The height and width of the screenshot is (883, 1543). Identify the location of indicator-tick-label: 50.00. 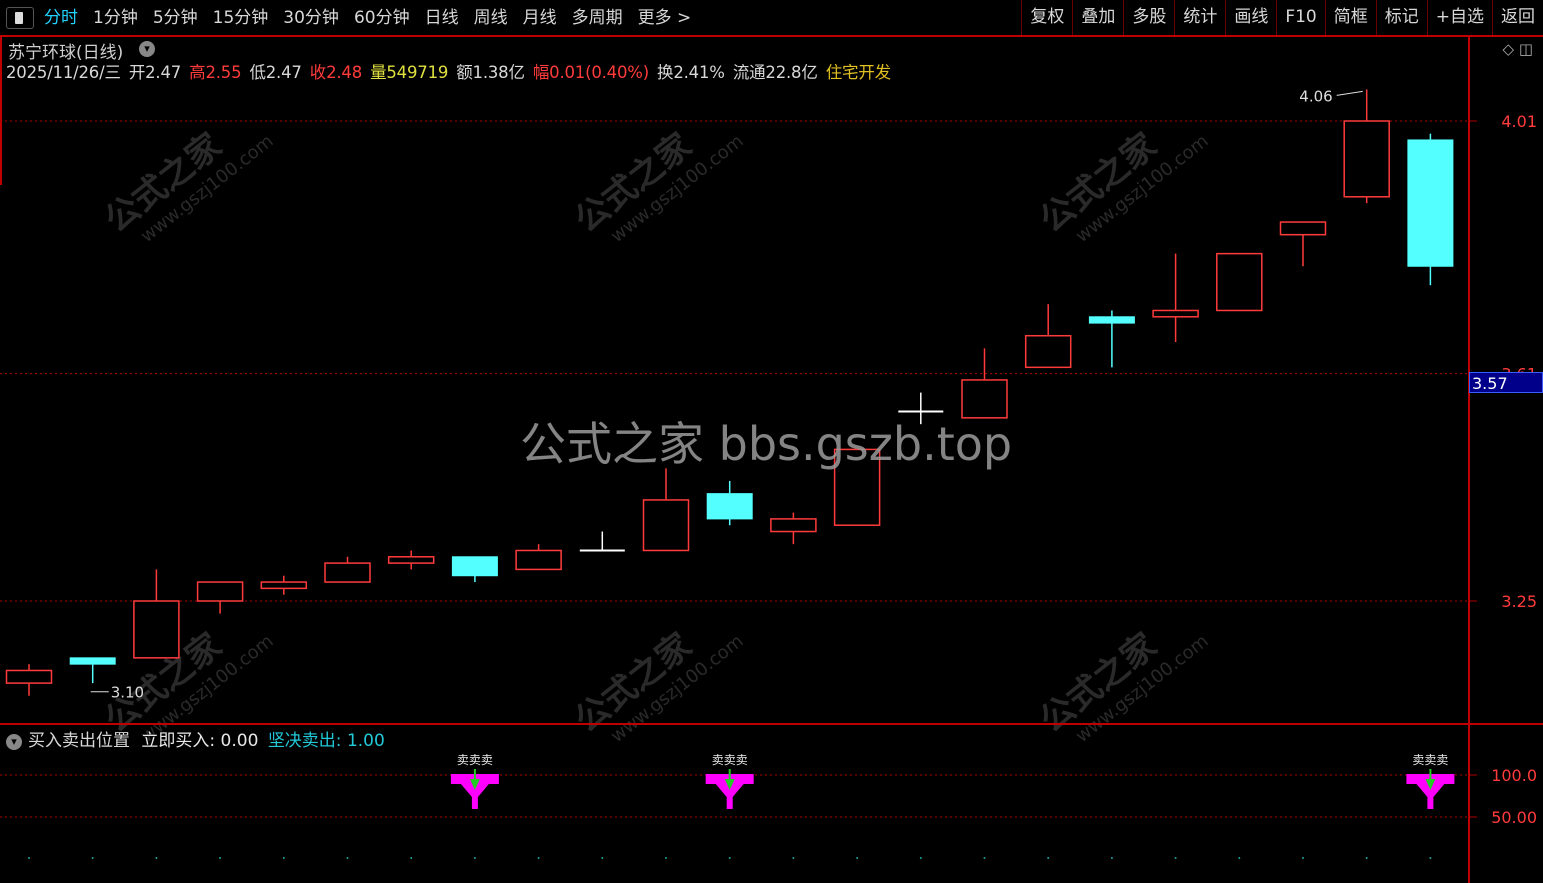
(1514, 817).